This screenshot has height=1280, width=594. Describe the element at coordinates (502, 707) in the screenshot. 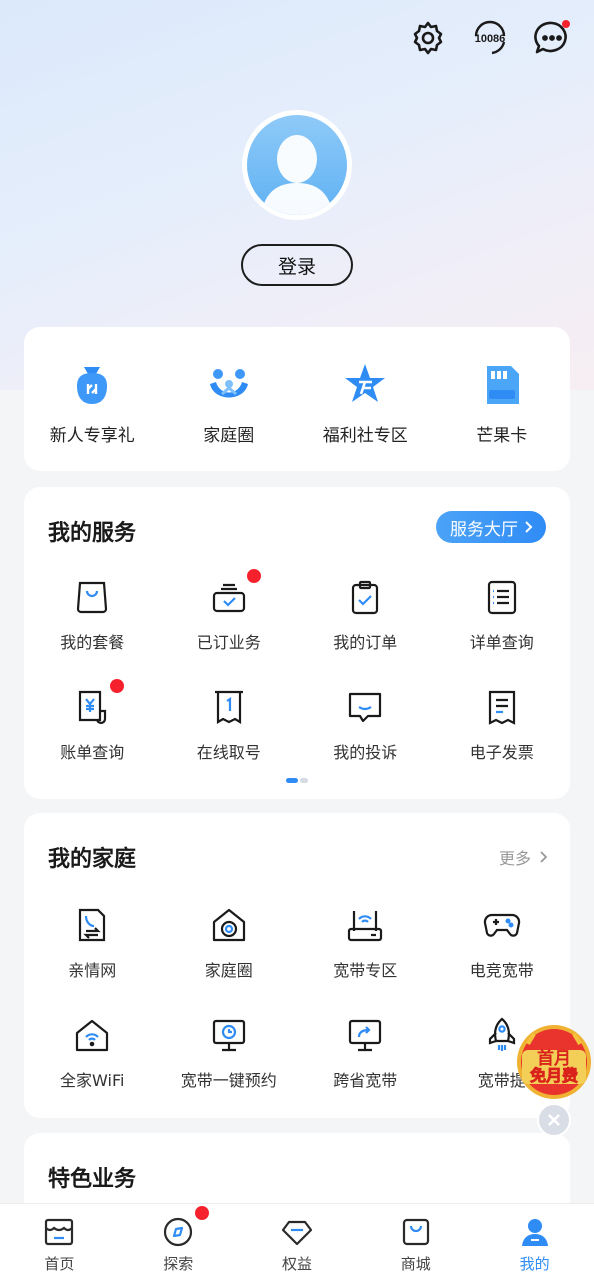

I see `invoice-icon` at that location.